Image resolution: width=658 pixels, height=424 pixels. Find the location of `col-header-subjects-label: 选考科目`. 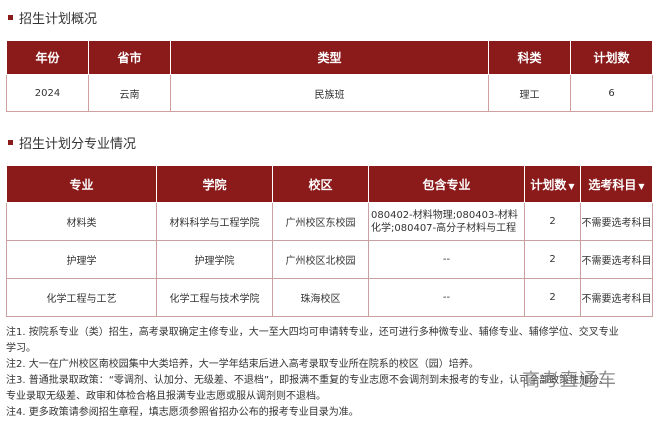

col-header-subjects-label: 选考科目 is located at coordinates (612, 184).